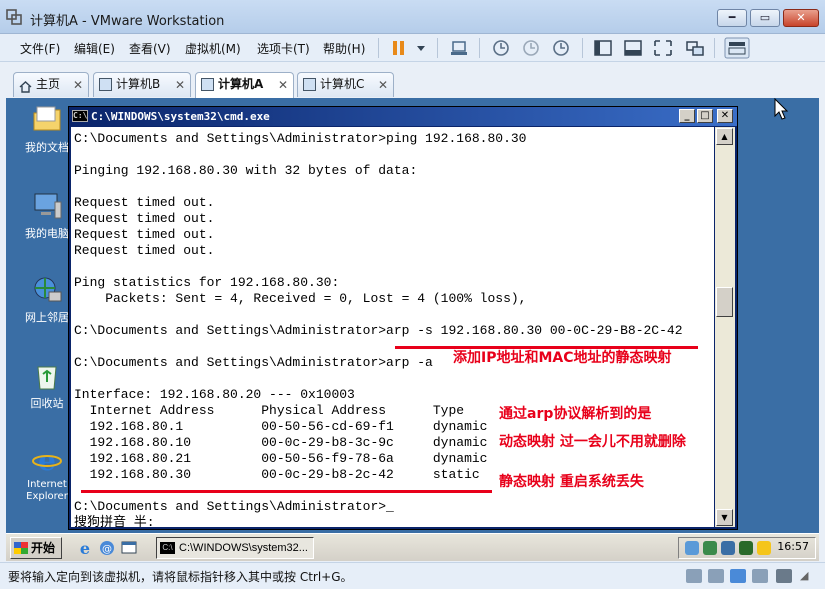  I want to click on tab-computer-c: 计算机C ✕, so click(345, 84).